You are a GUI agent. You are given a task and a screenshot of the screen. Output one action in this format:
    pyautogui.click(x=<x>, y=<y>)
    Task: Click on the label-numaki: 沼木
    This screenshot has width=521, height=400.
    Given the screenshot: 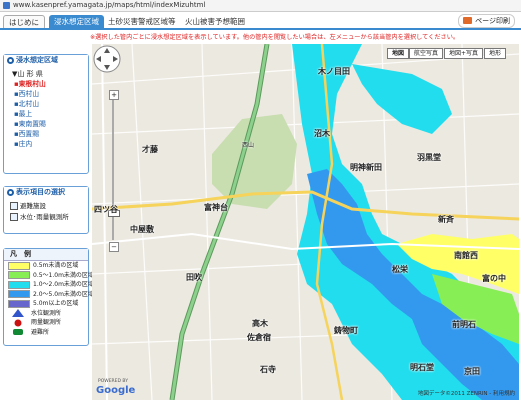 What is the action you would take?
    pyautogui.click(x=322, y=133)
    